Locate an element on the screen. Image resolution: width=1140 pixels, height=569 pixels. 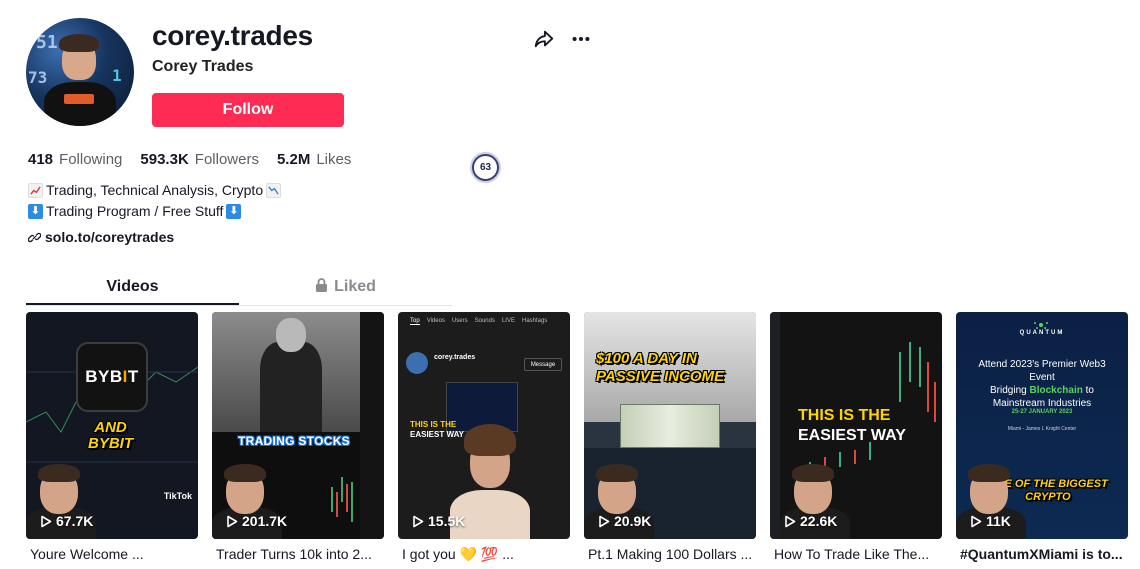
bio-line: ⬇ Trading Program / Free Stuff ⬇ is located at coordinates (154, 211).